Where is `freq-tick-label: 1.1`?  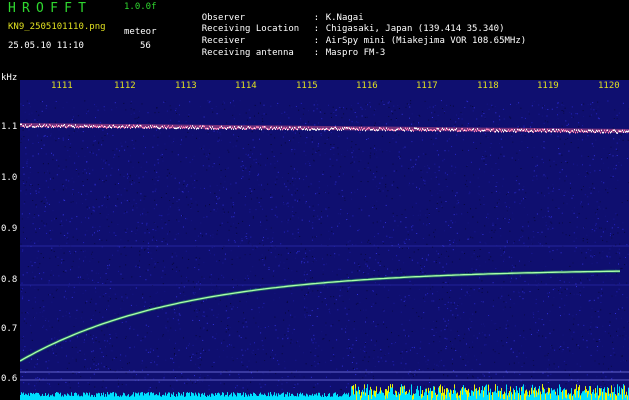
freq-tick-label: 1.1 is located at coordinates (9, 127).